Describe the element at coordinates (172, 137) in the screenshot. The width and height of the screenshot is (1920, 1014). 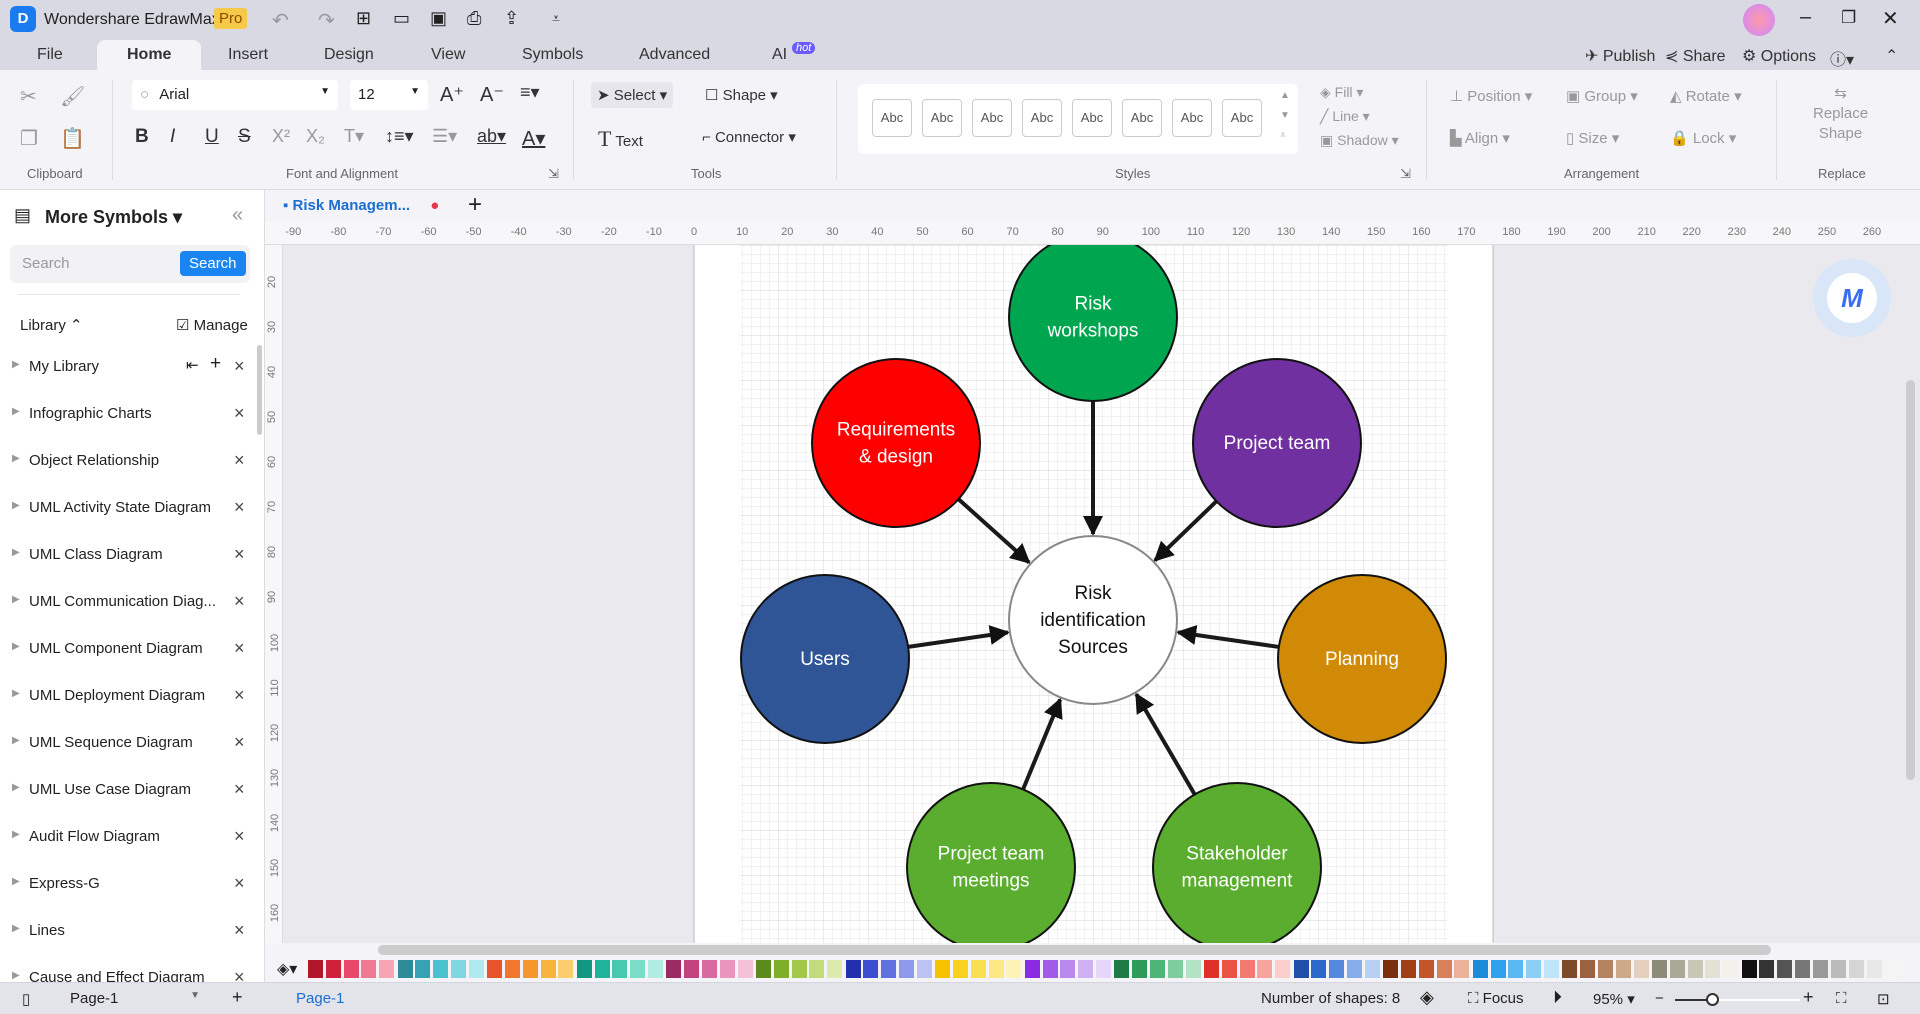
I see `italic-icon: I` at that location.